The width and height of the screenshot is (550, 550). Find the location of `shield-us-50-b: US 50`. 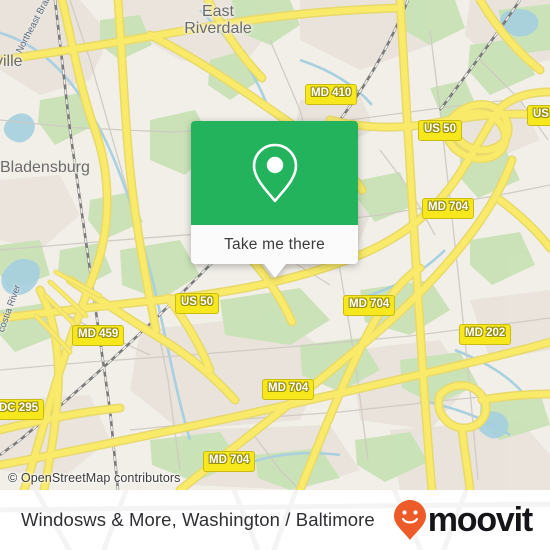

shield-us-50-b: US 50 is located at coordinates (197, 303).